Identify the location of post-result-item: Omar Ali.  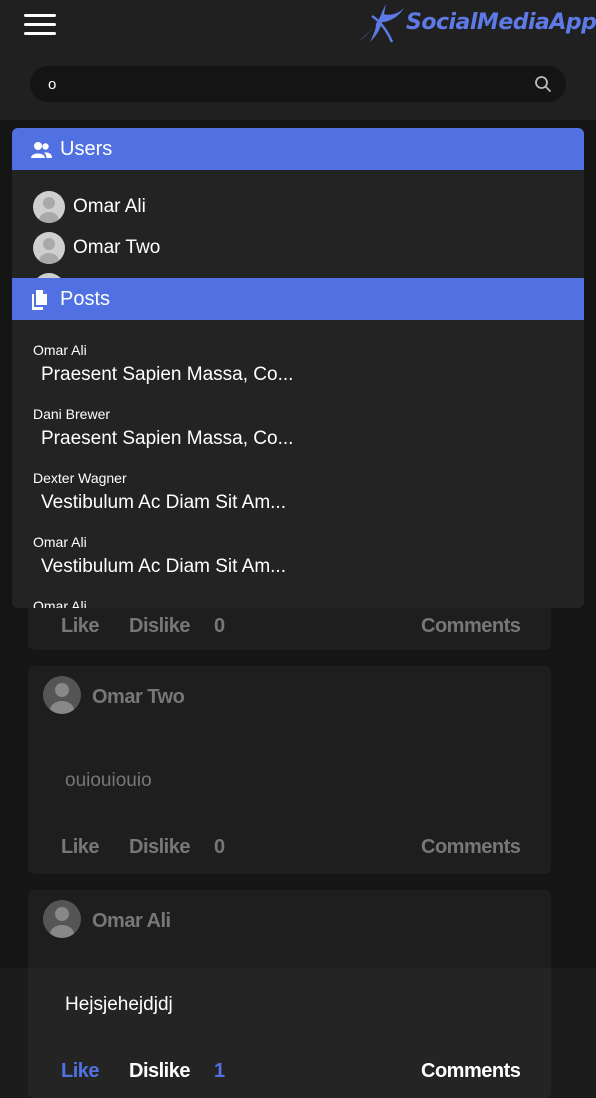
(303, 603).